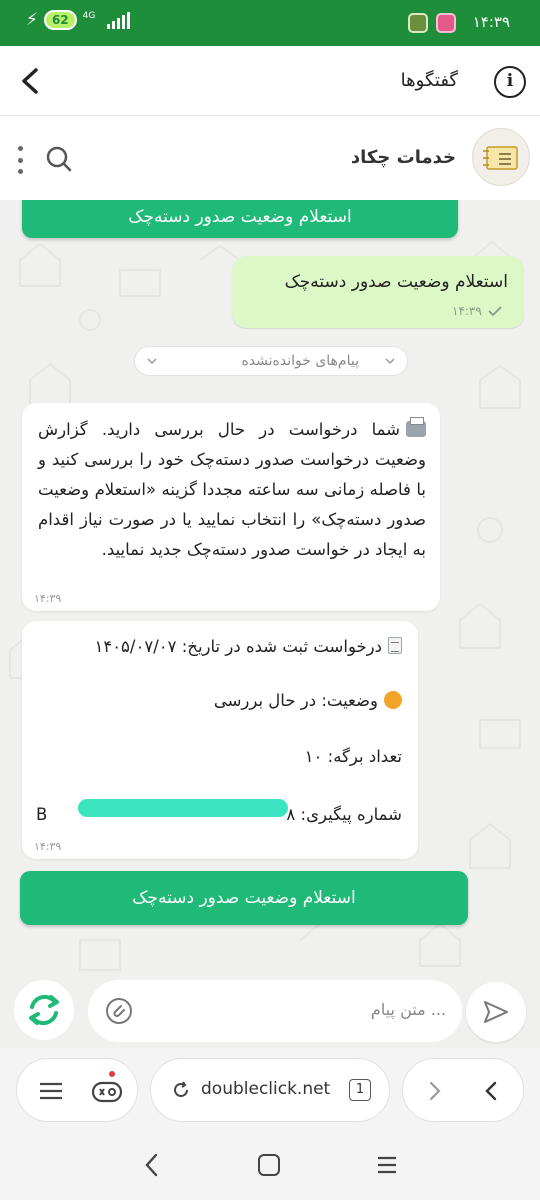  Describe the element at coordinates (360, 1090) in the screenshot. I see `tab-count: 1` at that location.